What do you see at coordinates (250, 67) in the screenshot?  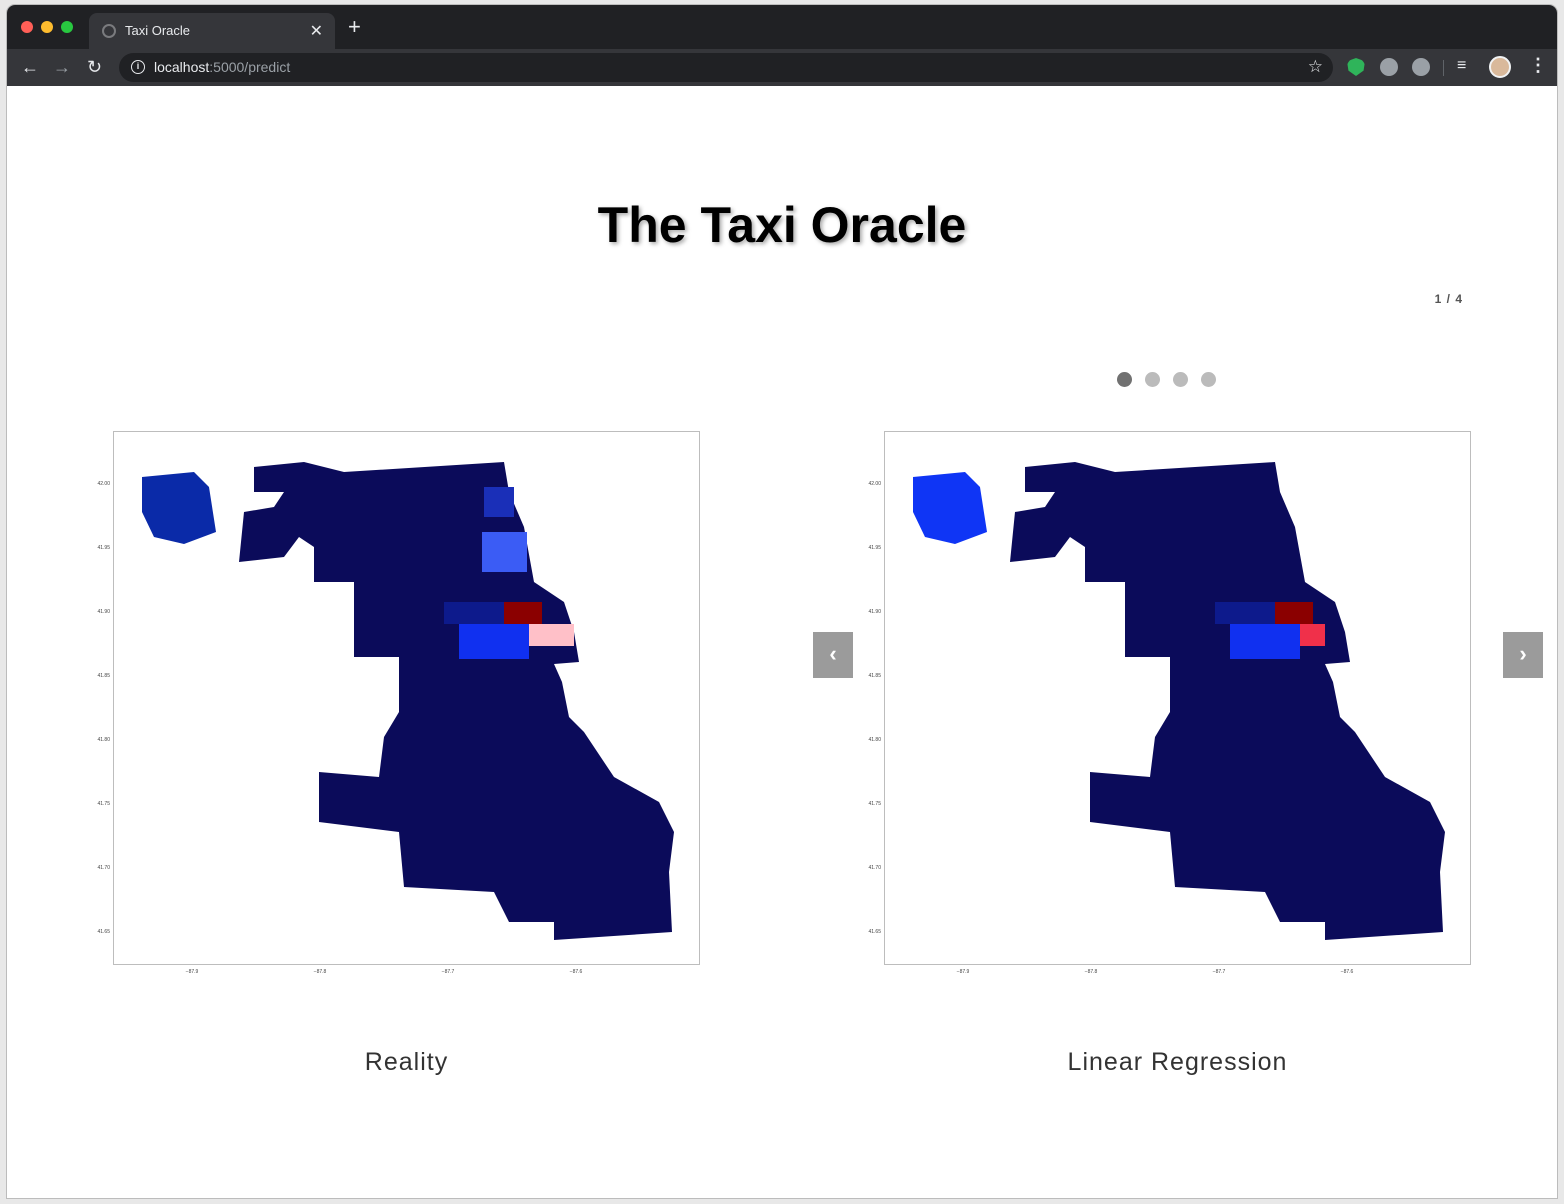 I see `url-path: :5000/predict` at bounding box center [250, 67].